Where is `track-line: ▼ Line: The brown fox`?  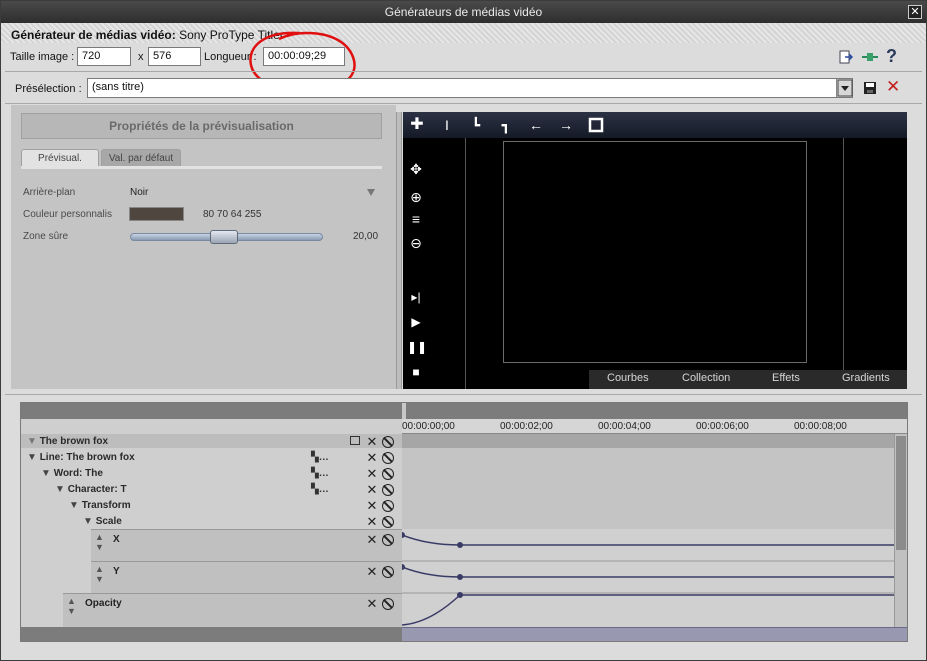
track-line: ▼ Line: The brown fox is located at coordinates (81, 458).